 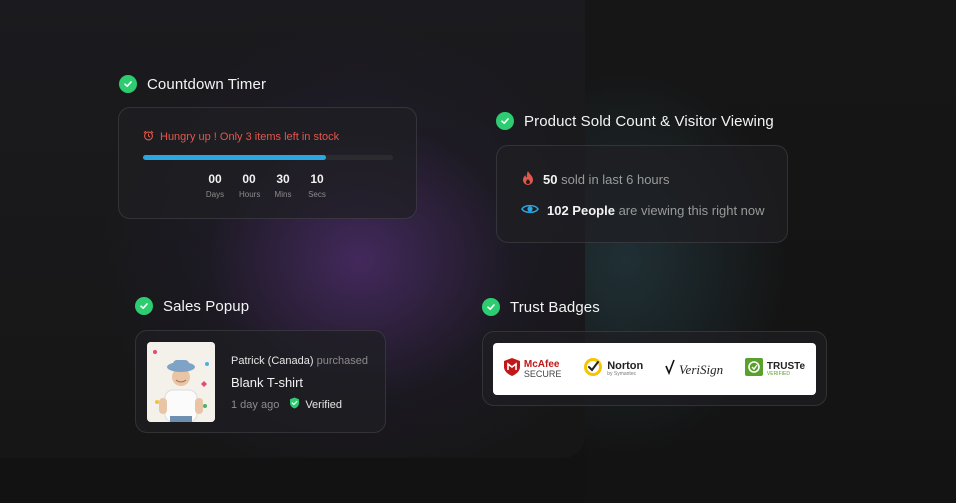 I want to click on purchase-time: 1 day ago, so click(x=255, y=404).